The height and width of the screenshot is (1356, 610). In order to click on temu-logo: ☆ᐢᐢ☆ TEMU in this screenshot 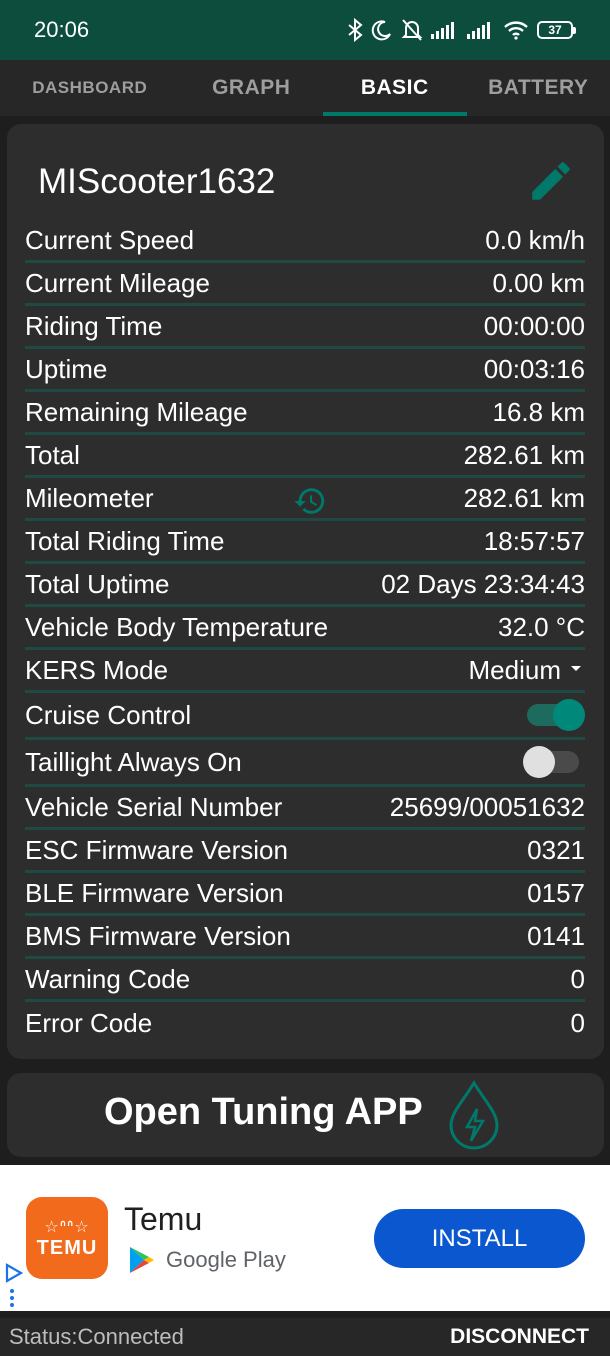, I will do `click(67, 1238)`.